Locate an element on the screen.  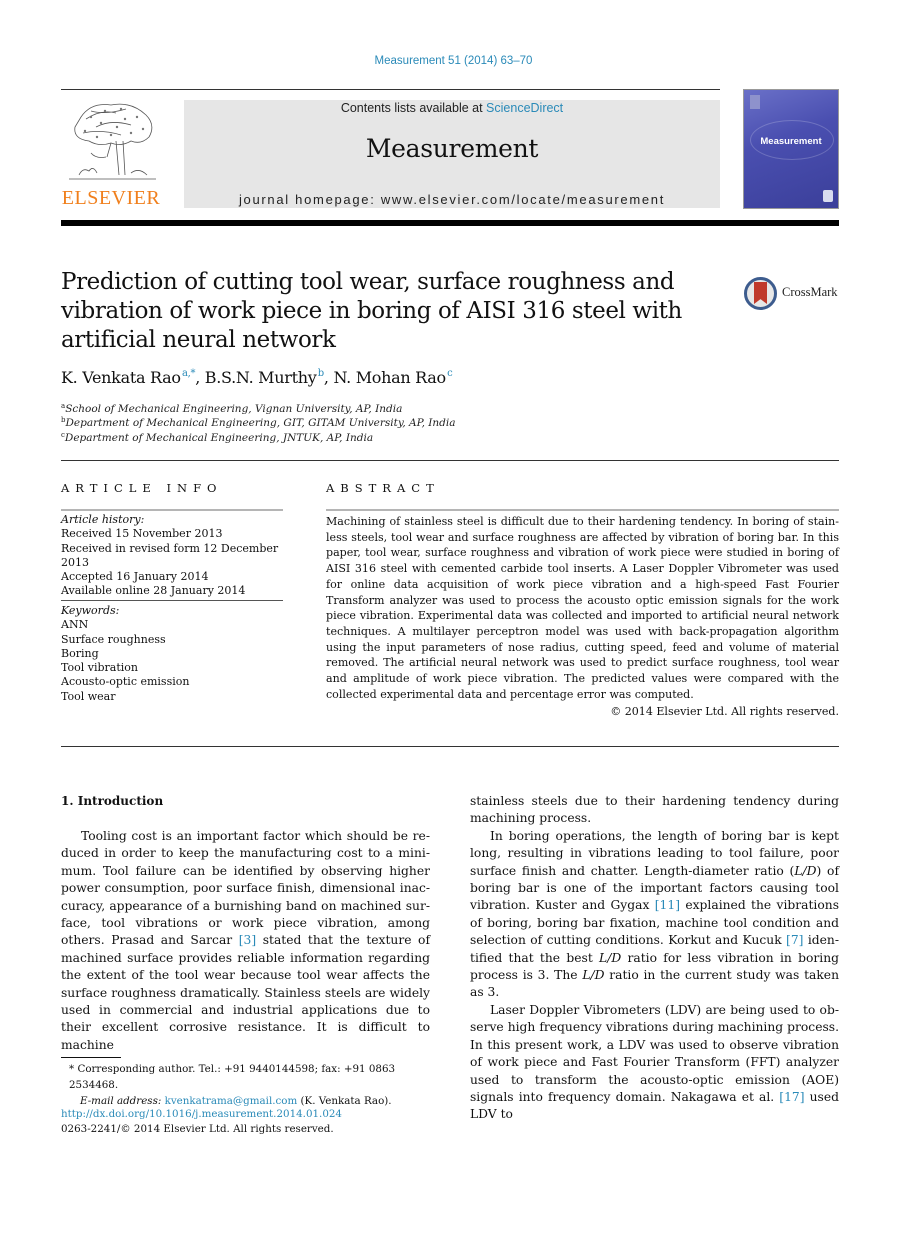
elsevier-logo: ELSEVIER is located at coordinates (111, 153).